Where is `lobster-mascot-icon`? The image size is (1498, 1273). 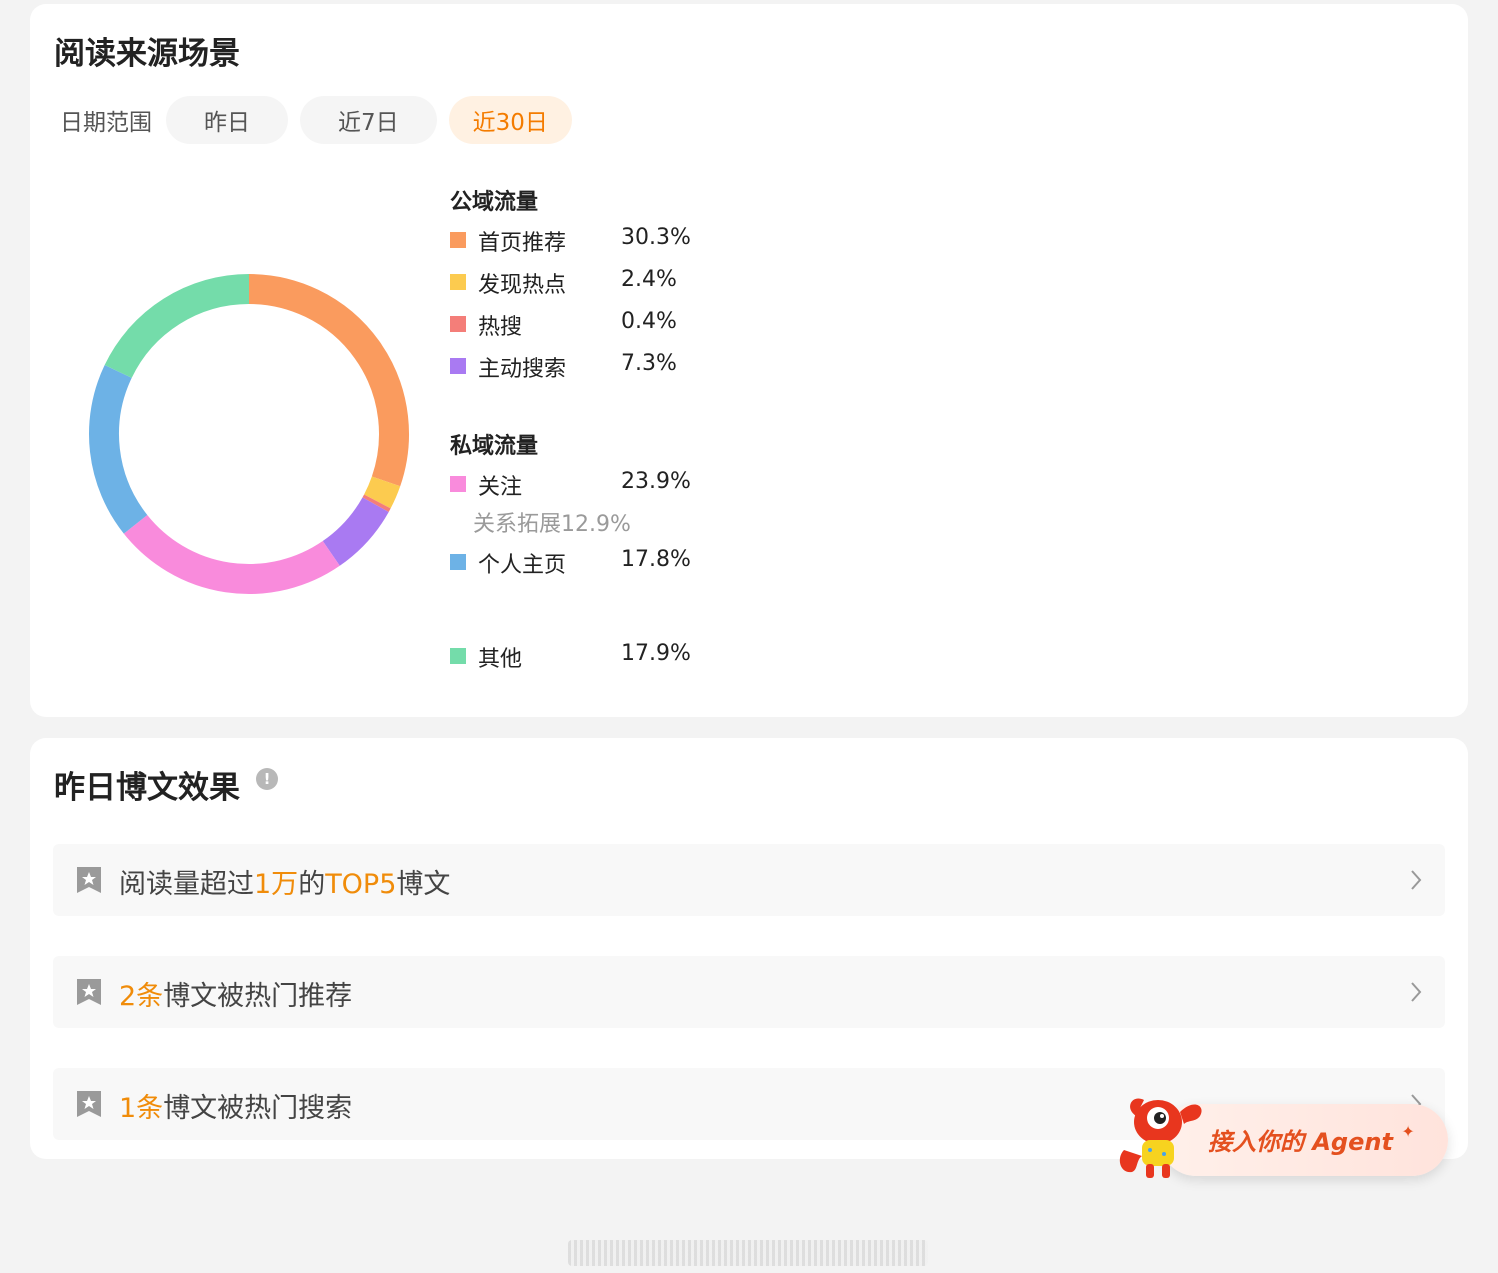
lobster-mascot-icon is located at coordinates (1162, 1136).